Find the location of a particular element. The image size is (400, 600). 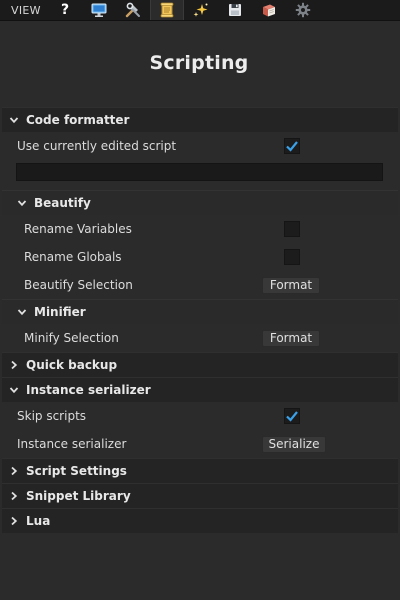

option-label: Use currently edited script is located at coordinates (97, 146).